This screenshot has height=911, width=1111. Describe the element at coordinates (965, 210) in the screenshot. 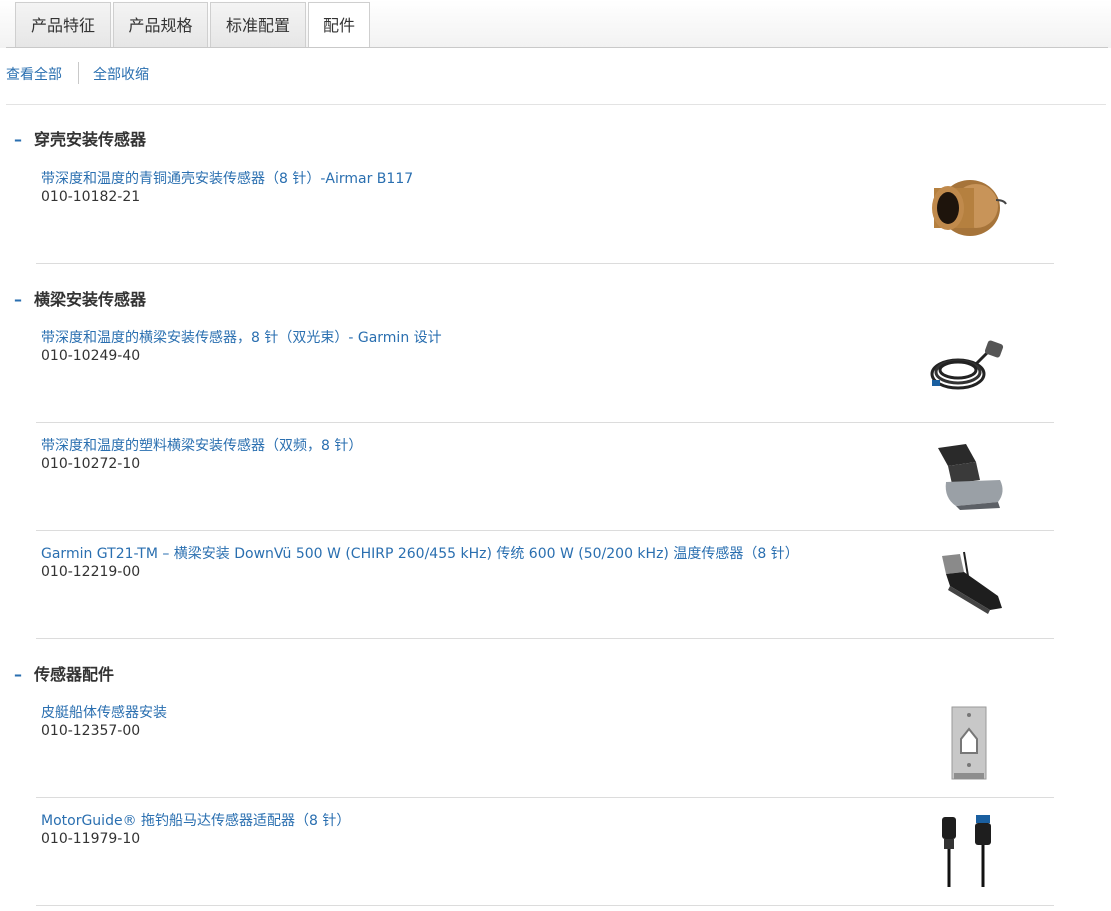

I see `bronze-transducer-icon` at that location.